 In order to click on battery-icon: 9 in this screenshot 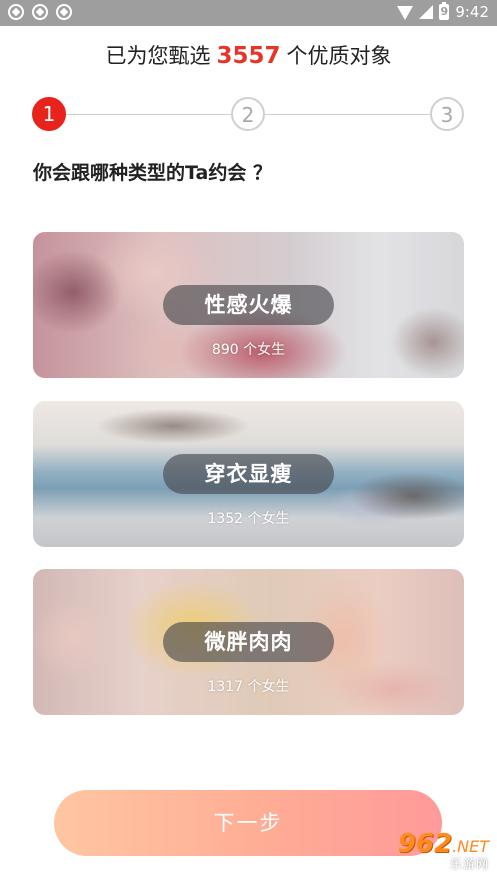, I will do `click(444, 11)`.